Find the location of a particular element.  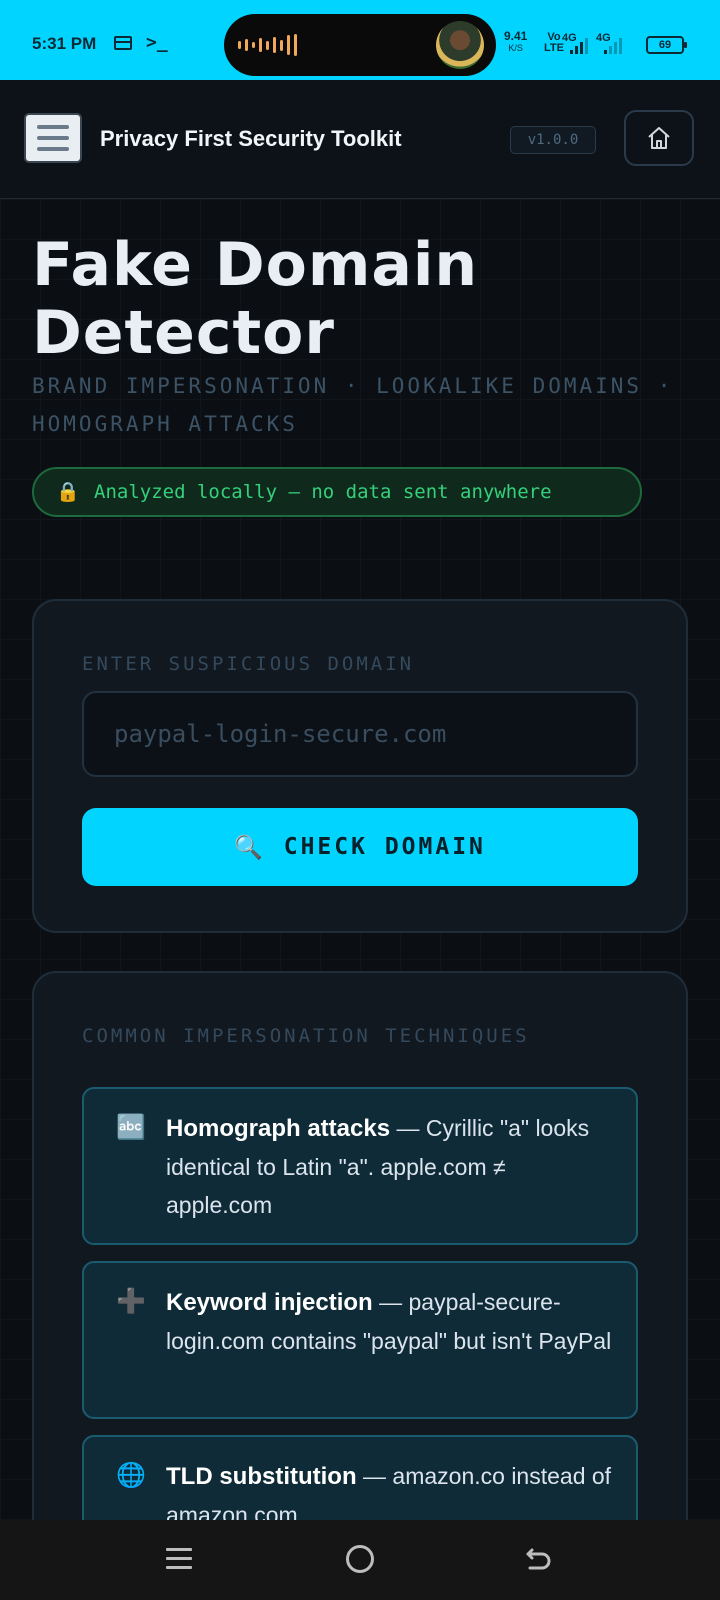

technique-title: Keyword injection is located at coordinates (269, 1302).